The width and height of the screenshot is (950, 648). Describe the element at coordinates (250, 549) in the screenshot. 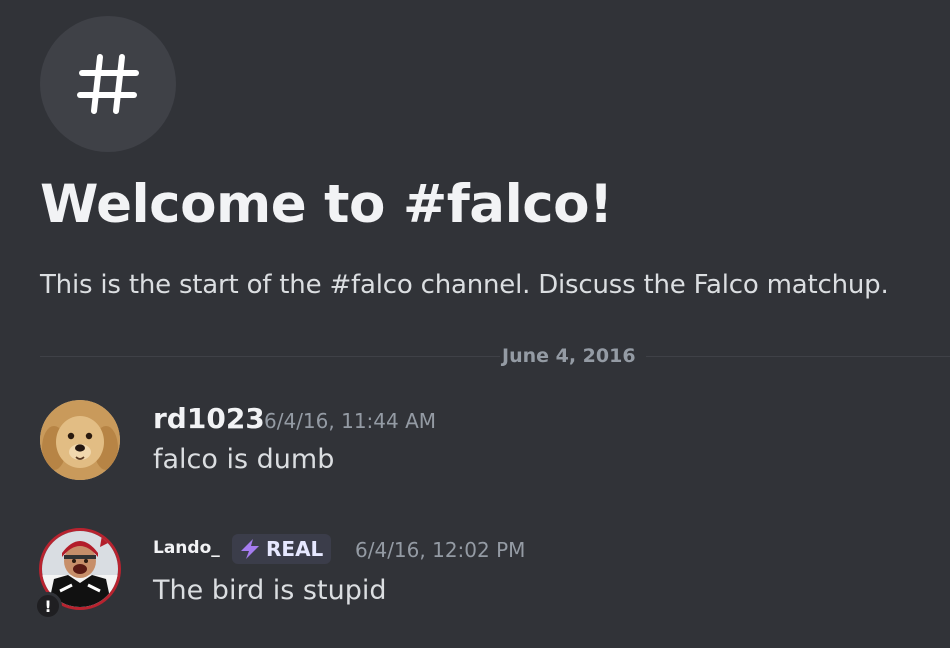

I see `lightning-icon` at that location.